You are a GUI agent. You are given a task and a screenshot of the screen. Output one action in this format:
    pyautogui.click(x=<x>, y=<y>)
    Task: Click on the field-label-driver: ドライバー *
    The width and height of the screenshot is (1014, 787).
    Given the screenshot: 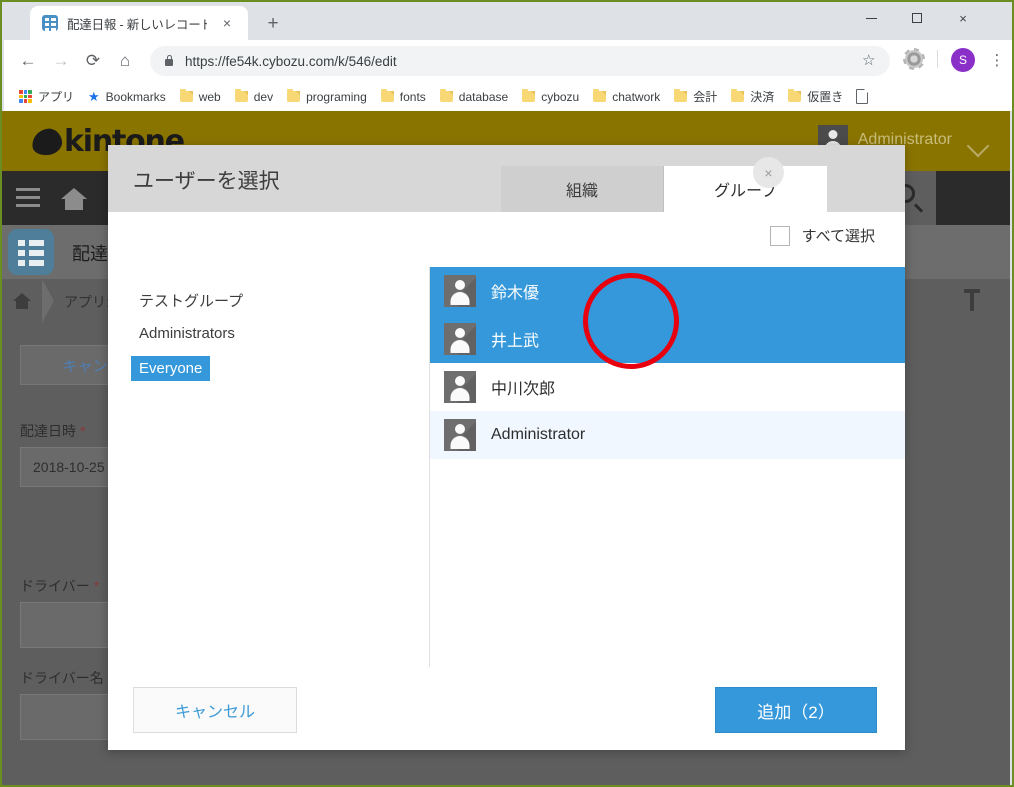 What is the action you would take?
    pyautogui.click(x=60, y=586)
    